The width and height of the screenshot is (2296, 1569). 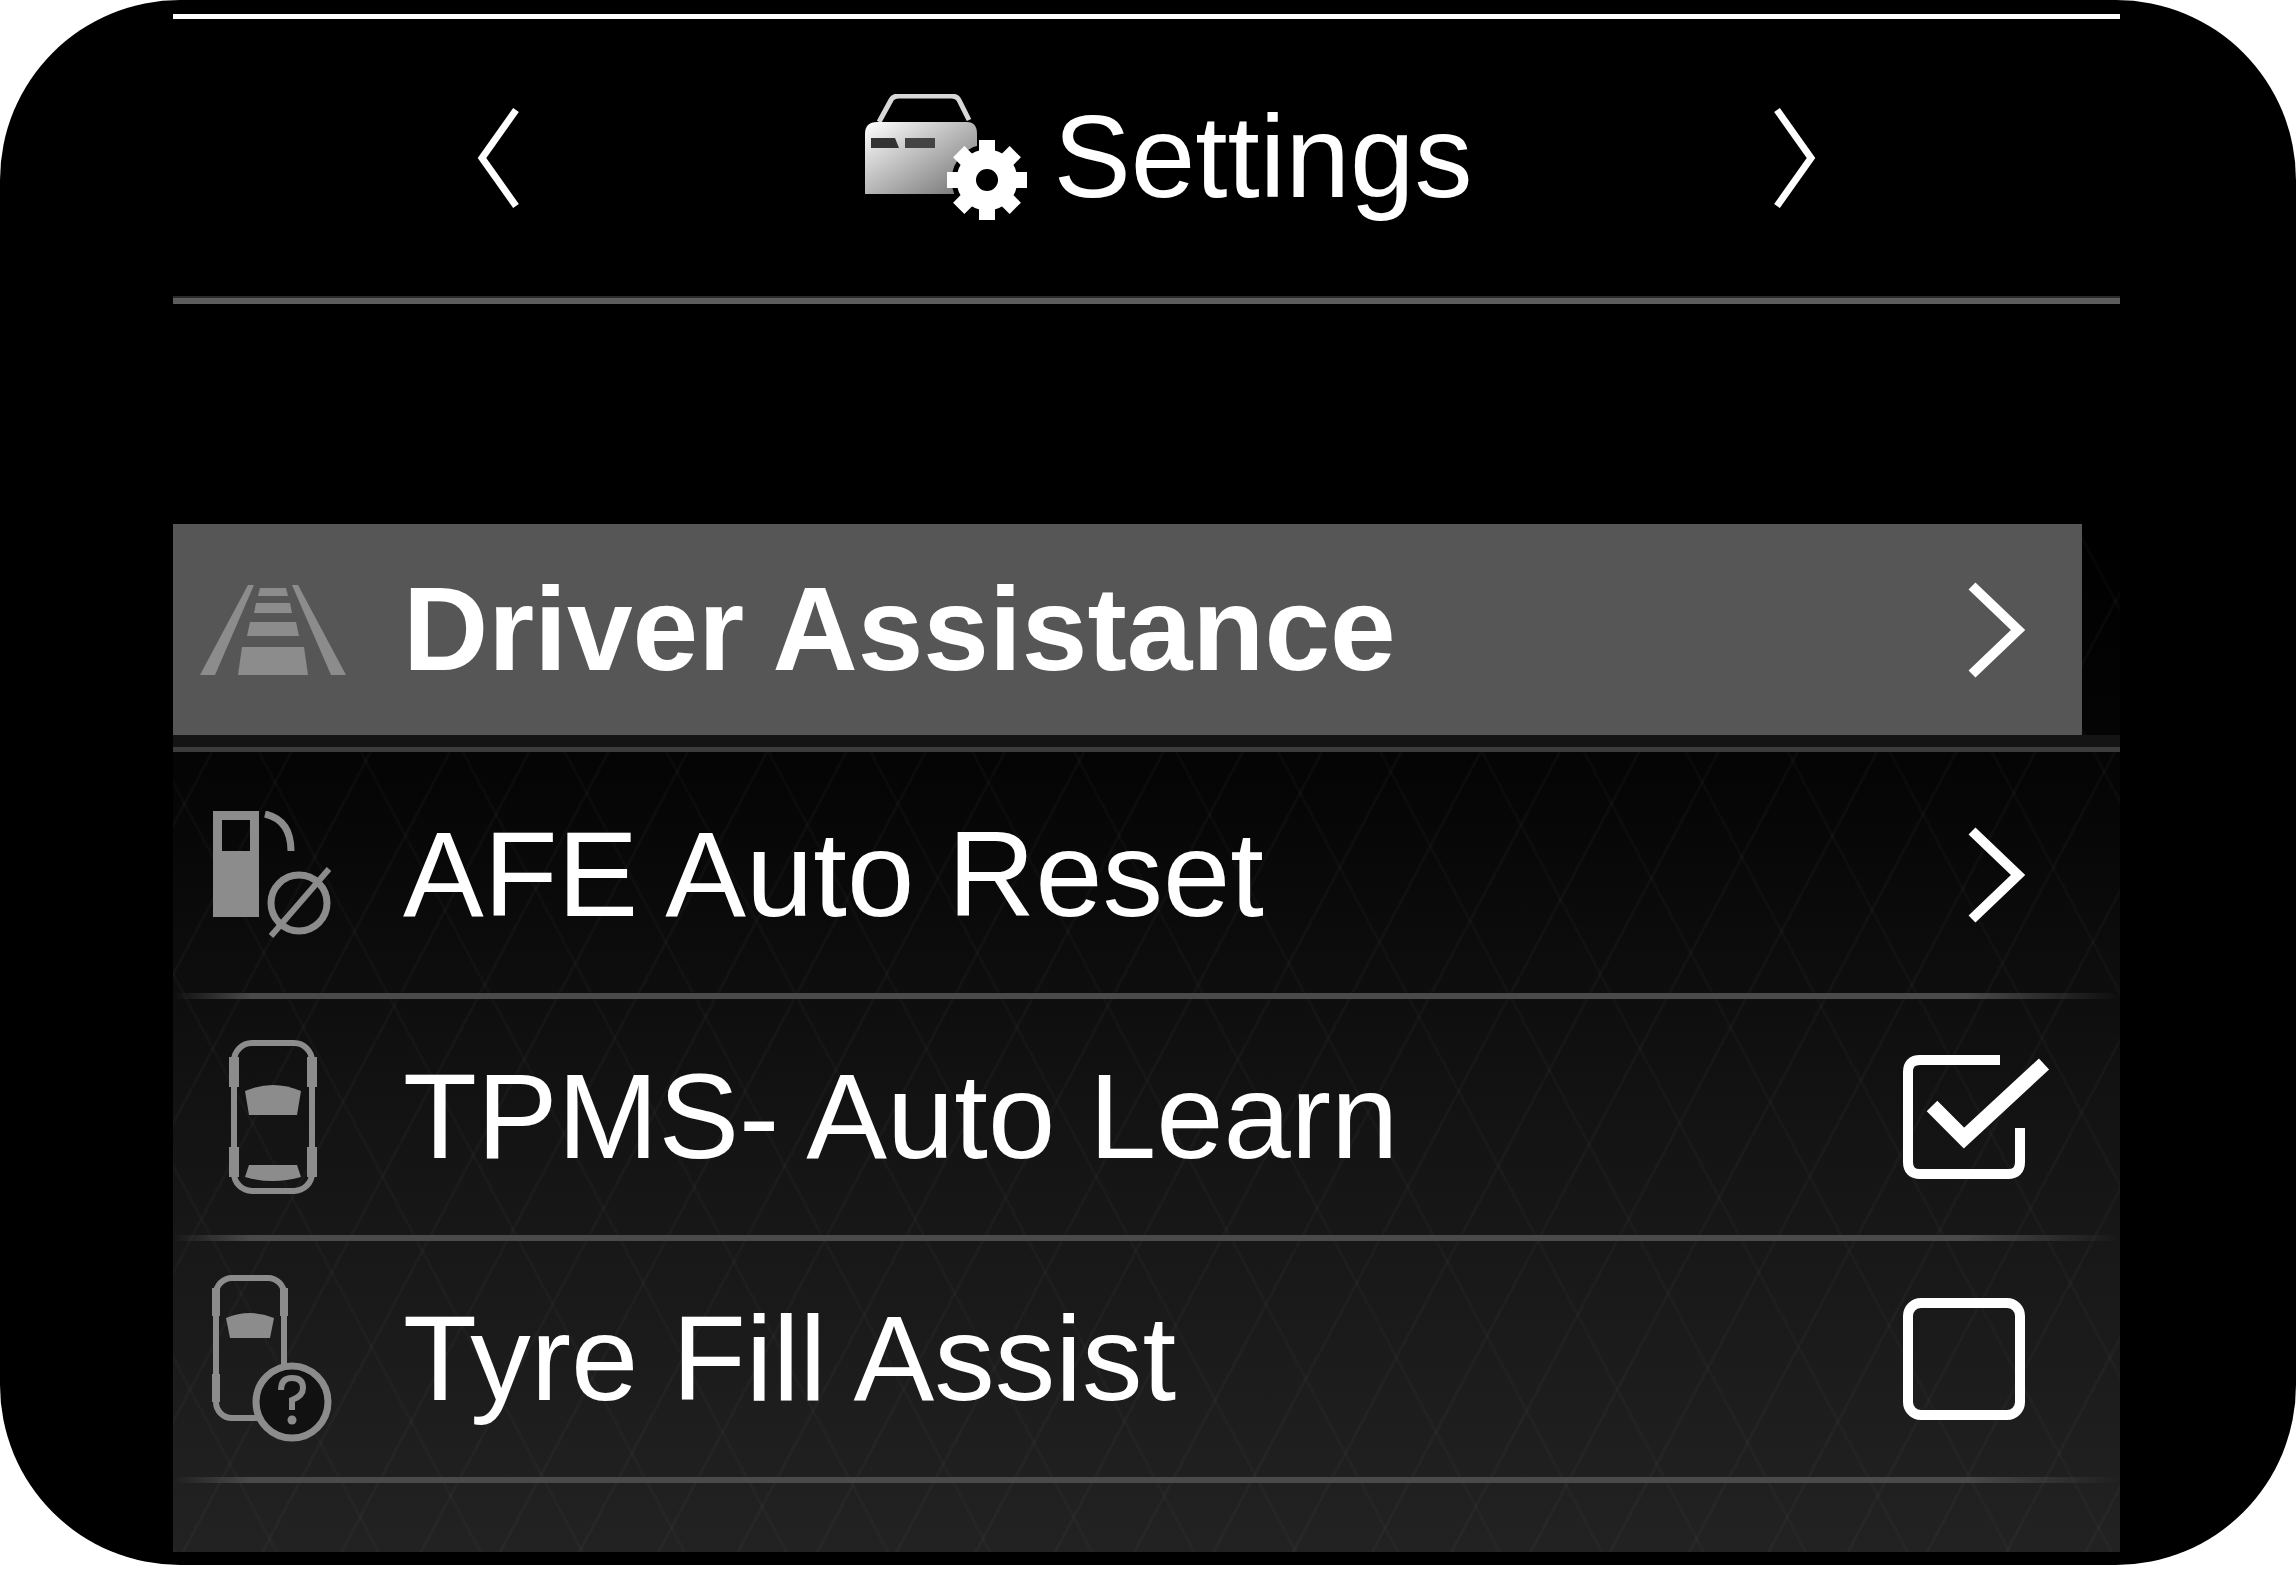 I want to click on menu-item: TPMS- Auto Learn, so click(x=1127, y=1117).